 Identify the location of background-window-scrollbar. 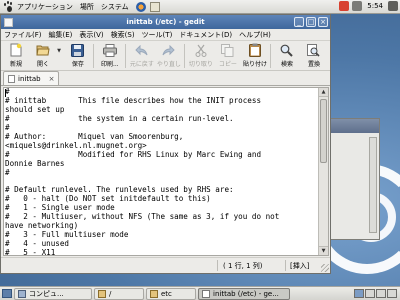
(373, 185).